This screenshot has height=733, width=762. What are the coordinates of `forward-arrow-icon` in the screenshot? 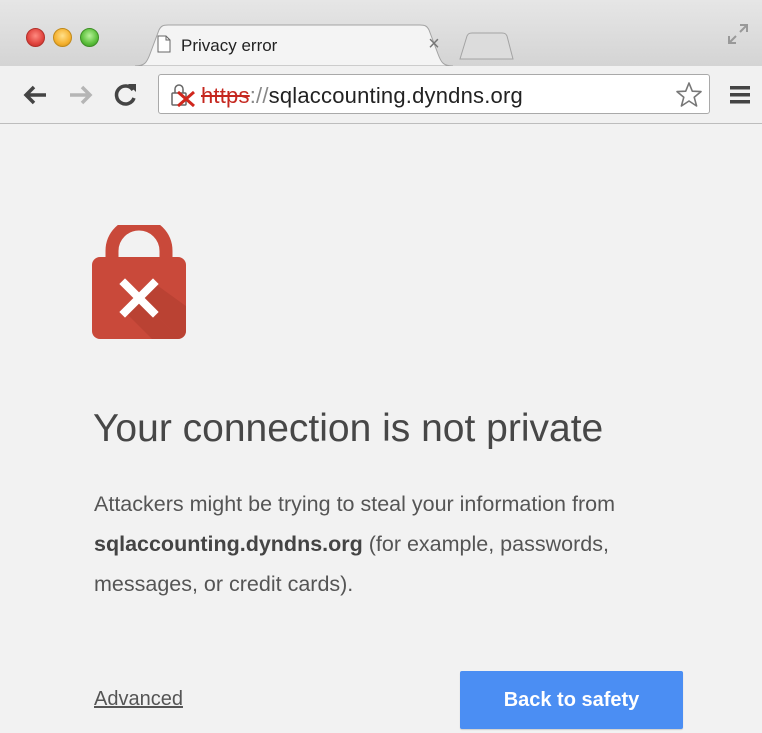 It's located at (81, 95).